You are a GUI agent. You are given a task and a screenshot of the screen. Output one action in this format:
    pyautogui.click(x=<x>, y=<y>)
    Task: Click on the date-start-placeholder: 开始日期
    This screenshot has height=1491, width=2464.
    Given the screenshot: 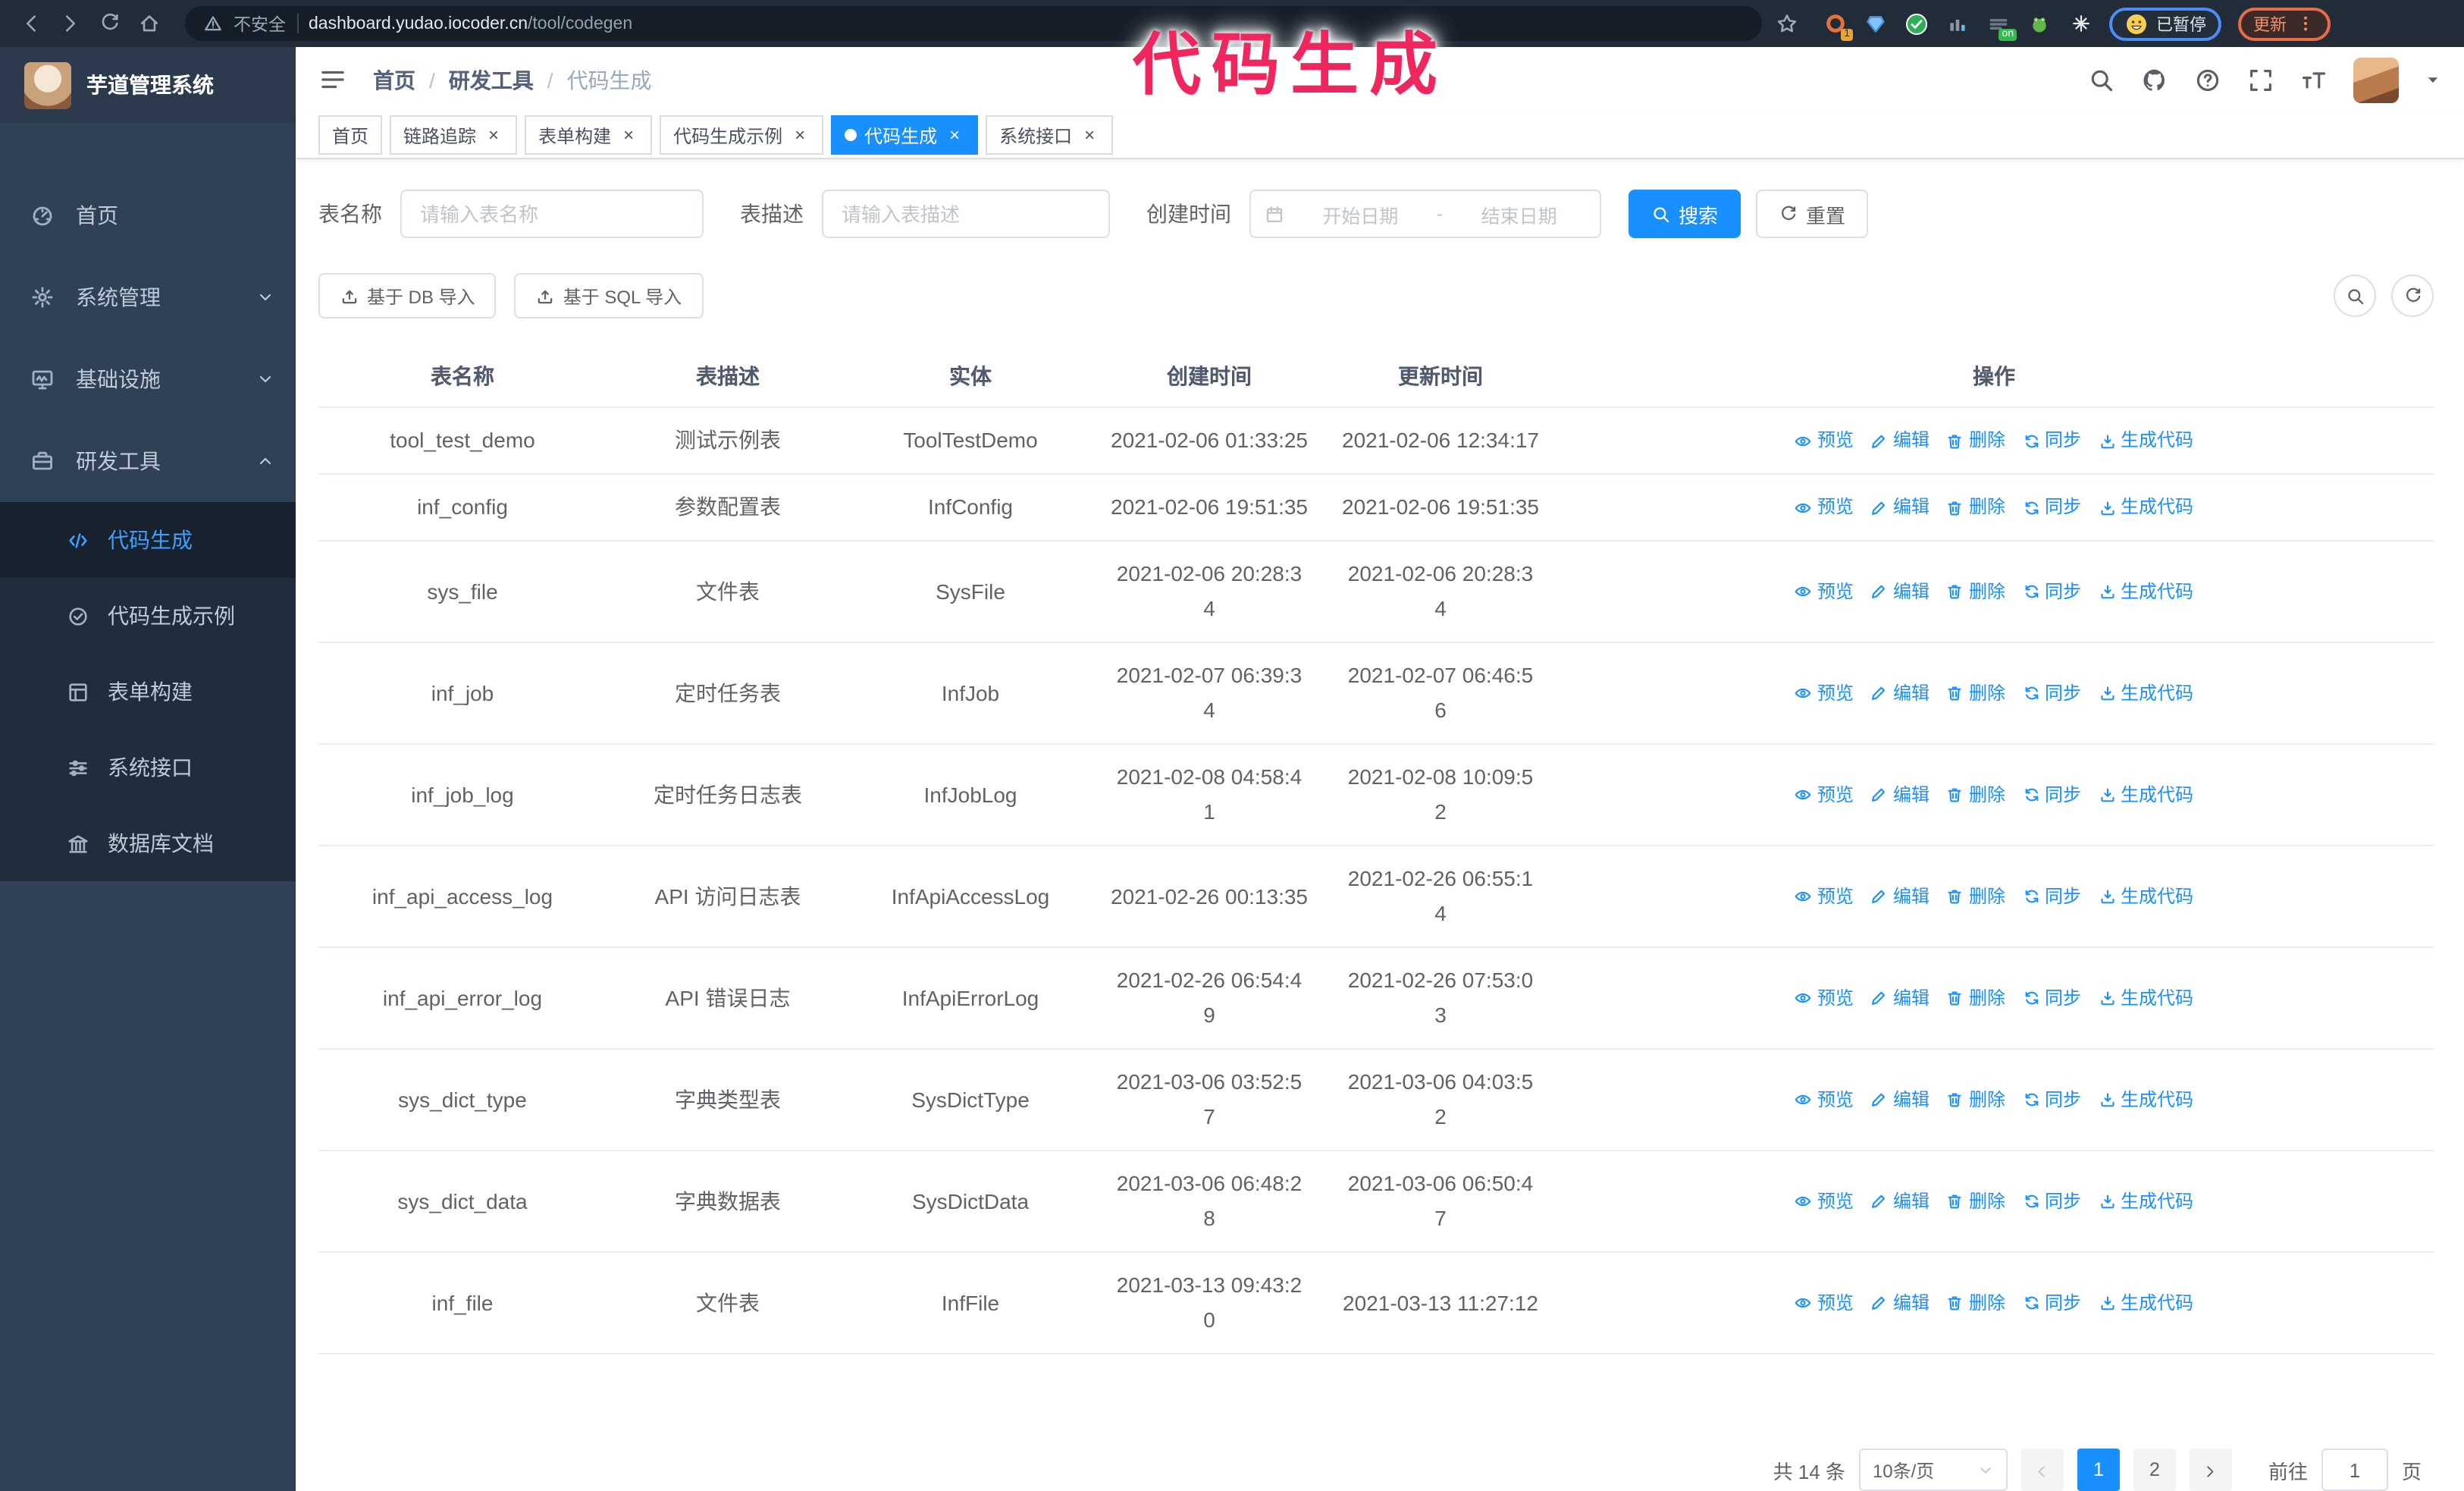 What is the action you would take?
    pyautogui.click(x=1360, y=213)
    